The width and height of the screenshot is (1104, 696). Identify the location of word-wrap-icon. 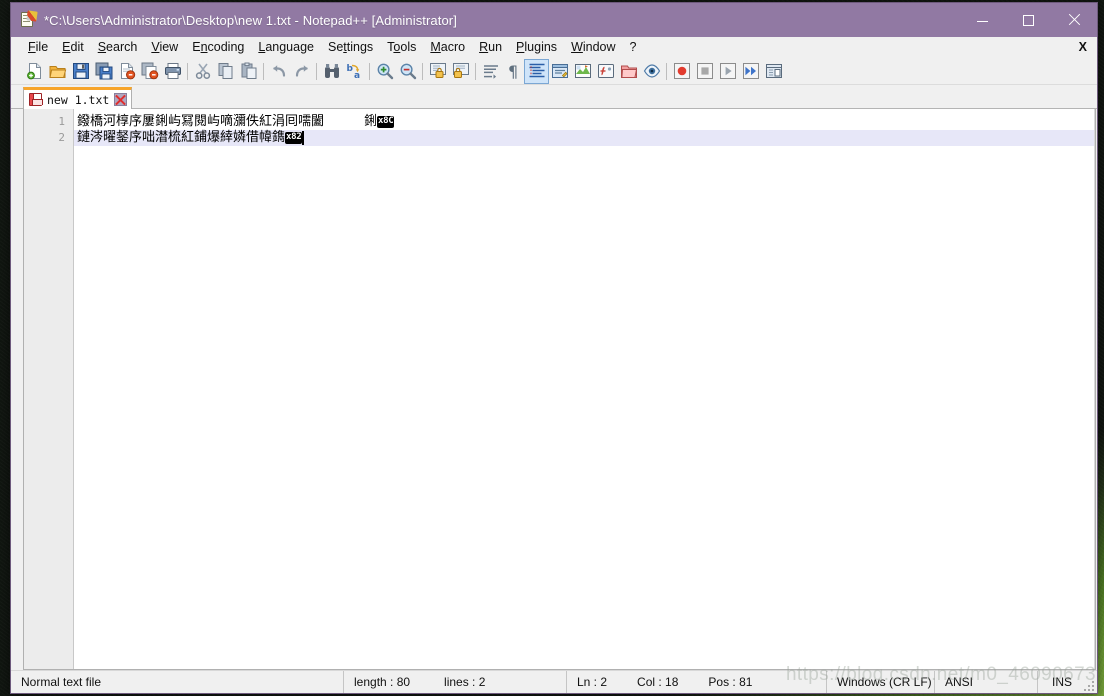
(490, 72).